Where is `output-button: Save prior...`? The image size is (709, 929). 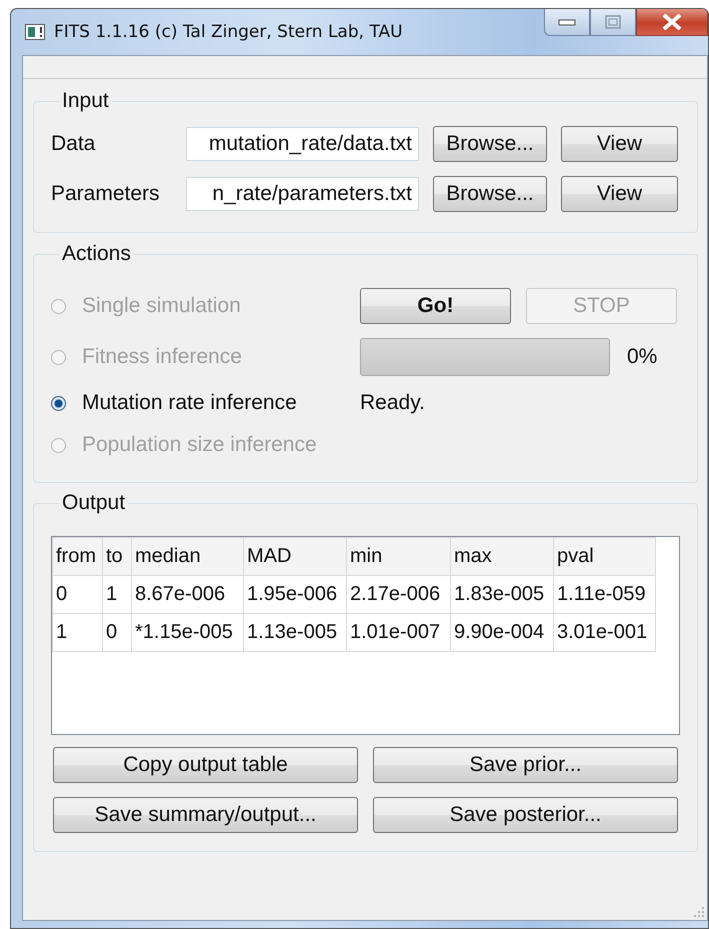 output-button: Save prior... is located at coordinates (525, 765).